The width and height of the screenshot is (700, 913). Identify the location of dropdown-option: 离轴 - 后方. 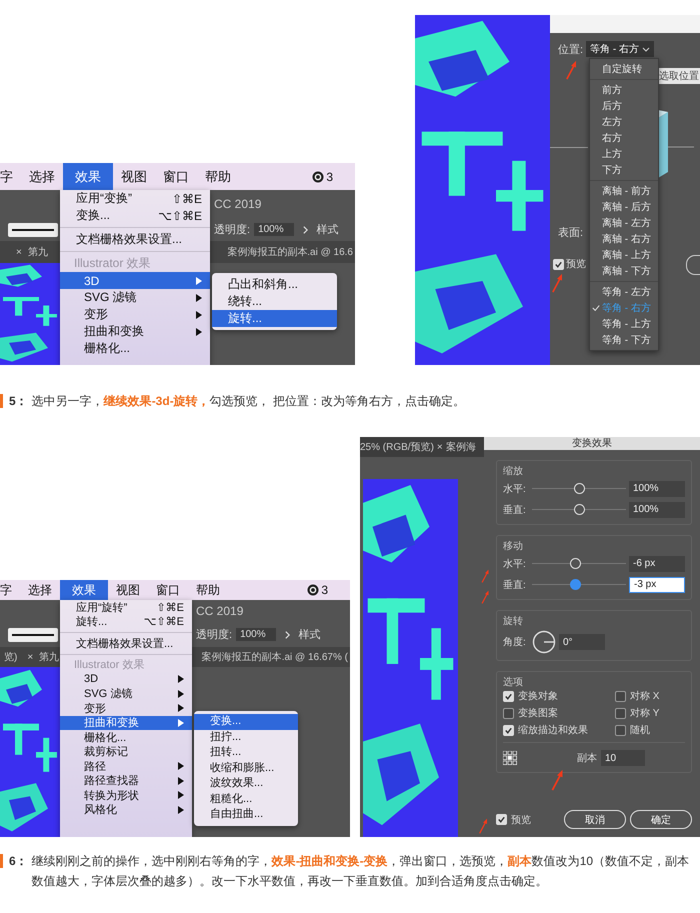
(624, 207).